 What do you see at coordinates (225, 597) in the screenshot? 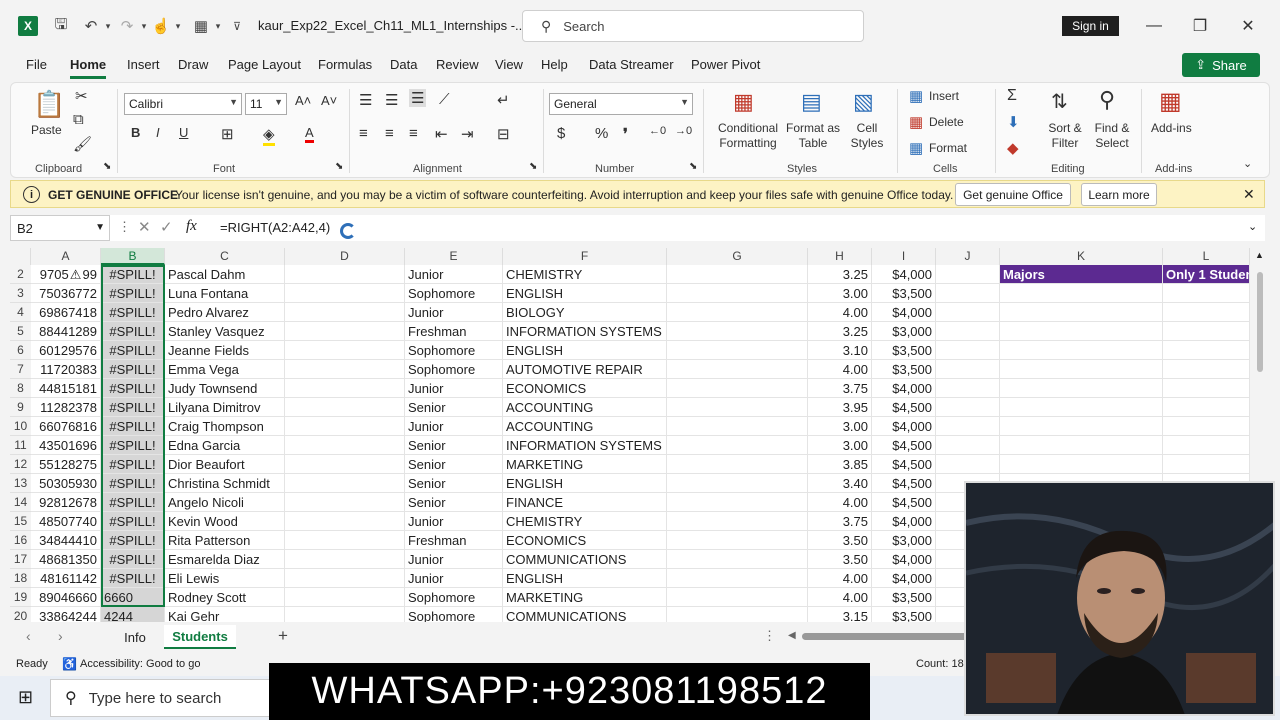
I see `cell-c: Rodney Scott` at bounding box center [225, 597].